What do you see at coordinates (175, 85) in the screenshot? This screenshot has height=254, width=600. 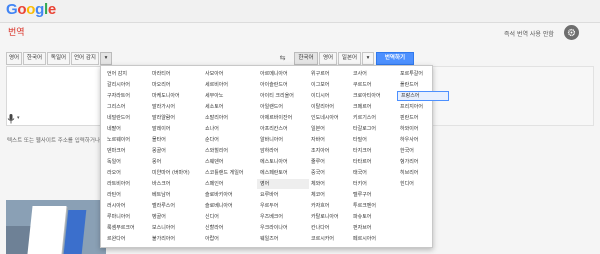 I see `language-option: 마오리어` at bounding box center [175, 85].